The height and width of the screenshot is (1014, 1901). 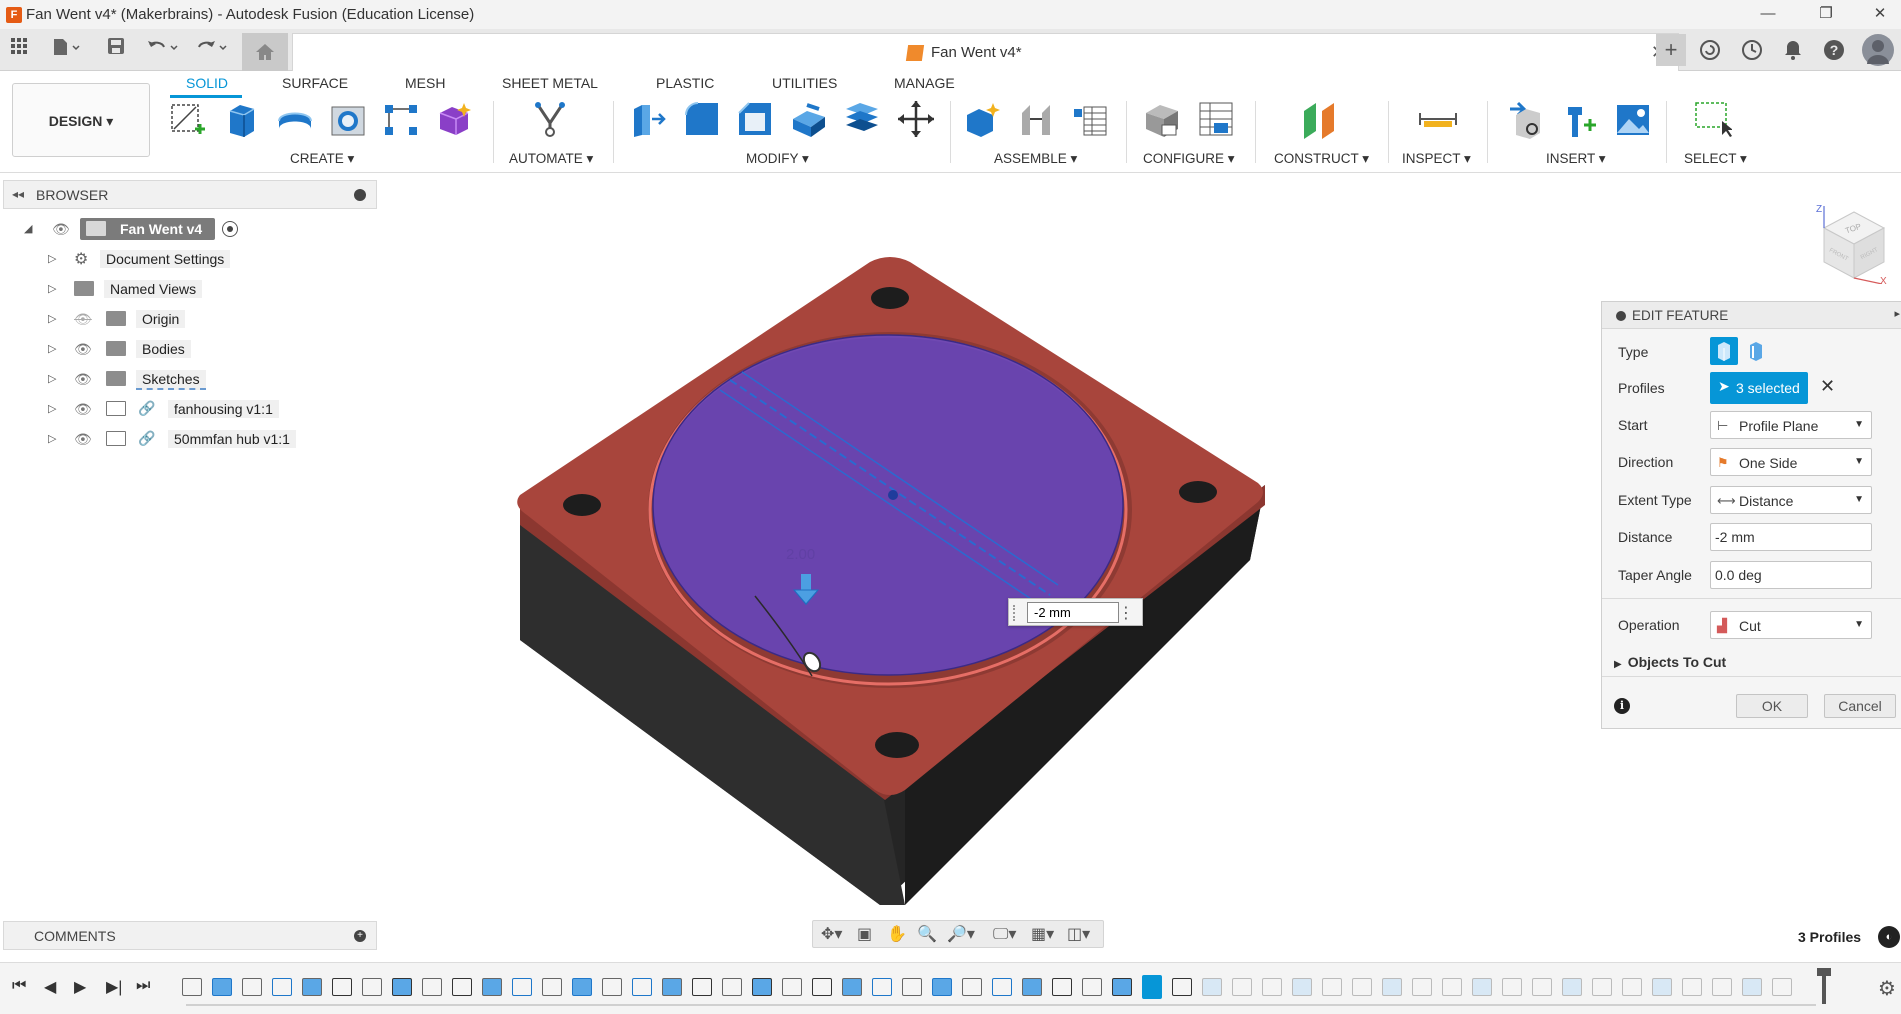 What do you see at coordinates (360, 195) in the screenshot?
I see `browser-minimize-icon` at bounding box center [360, 195].